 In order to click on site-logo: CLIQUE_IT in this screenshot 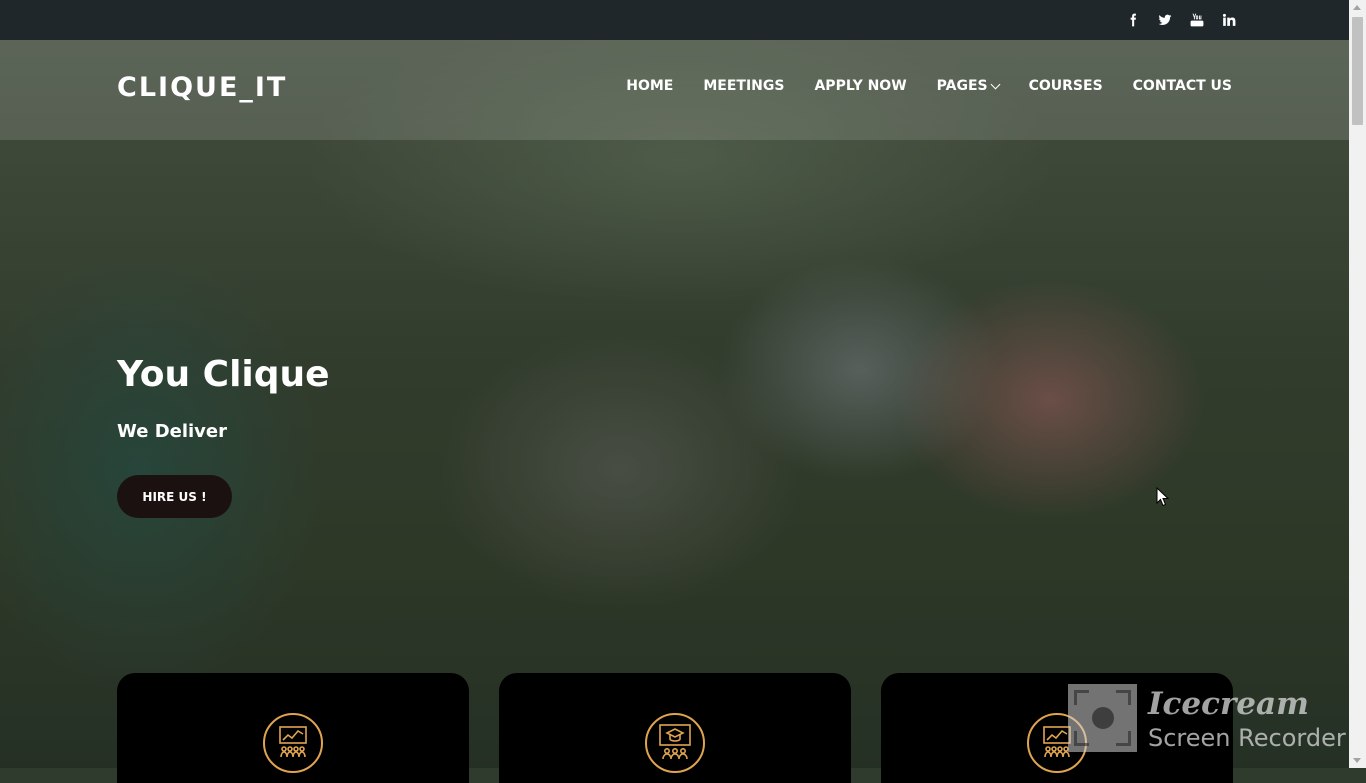, I will do `click(202, 87)`.